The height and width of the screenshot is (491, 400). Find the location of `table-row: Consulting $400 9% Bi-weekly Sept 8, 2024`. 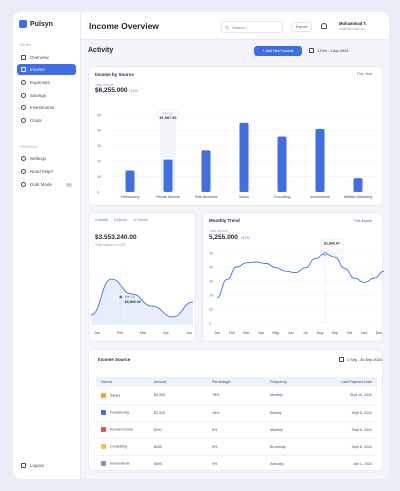

table-row: Consulting $400 9% Bi-weekly Sept 8, 2024 is located at coordinates (236, 447).